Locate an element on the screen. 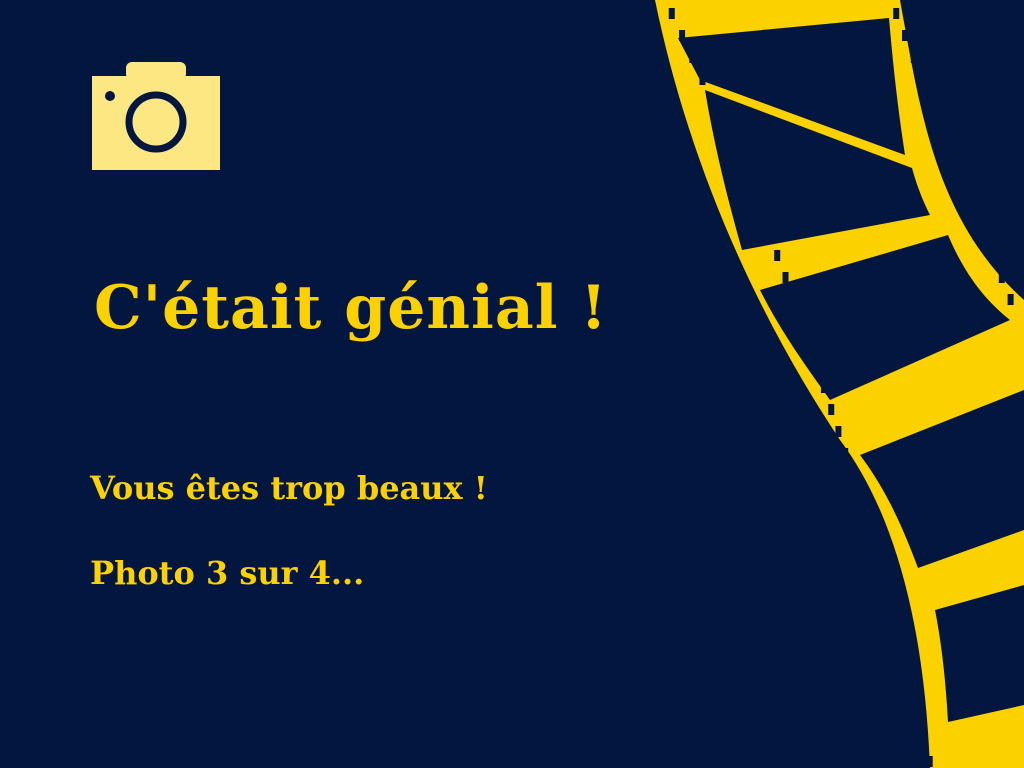  camera-icon is located at coordinates (156, 116).